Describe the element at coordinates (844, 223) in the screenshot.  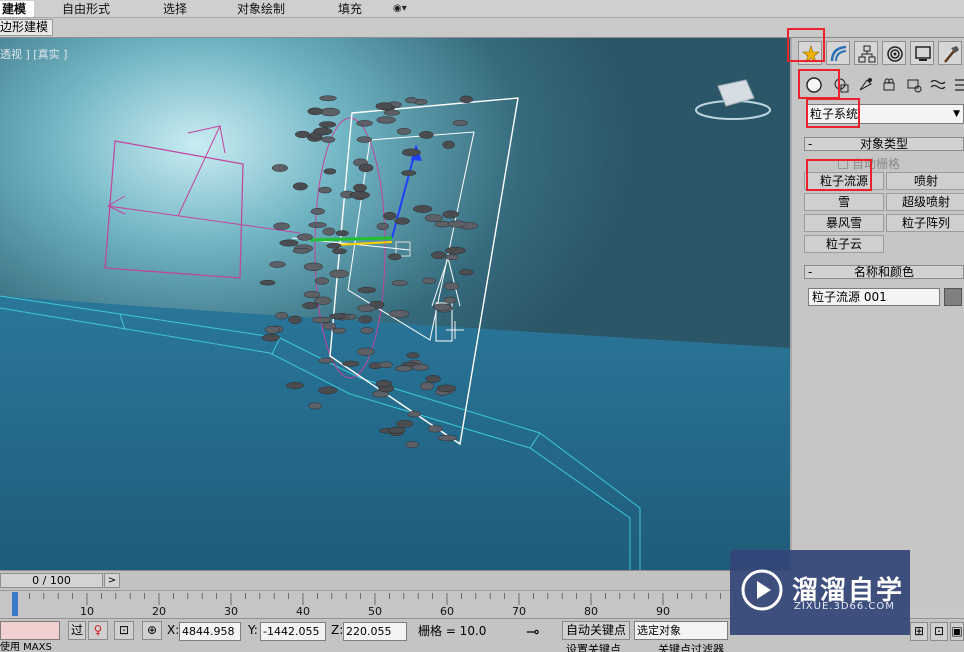
I see `blizzard-button: 暴风雪` at that location.